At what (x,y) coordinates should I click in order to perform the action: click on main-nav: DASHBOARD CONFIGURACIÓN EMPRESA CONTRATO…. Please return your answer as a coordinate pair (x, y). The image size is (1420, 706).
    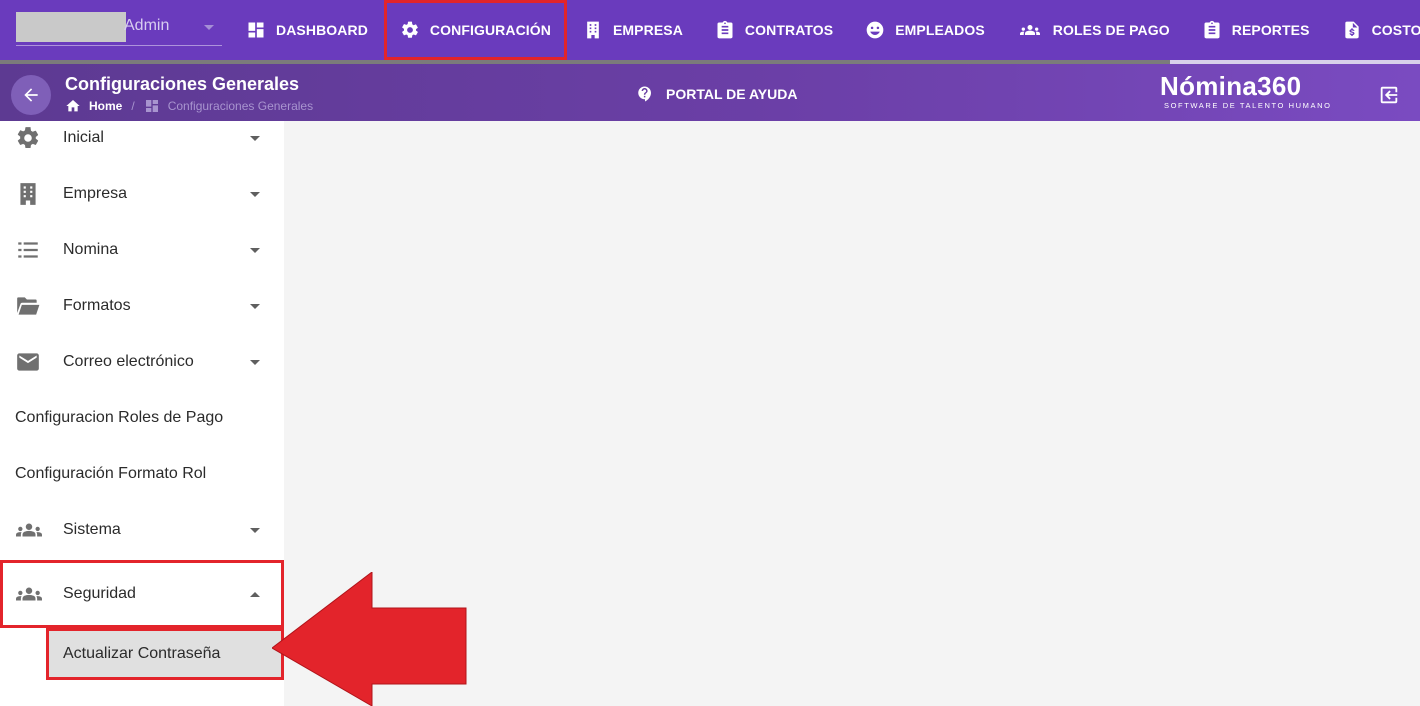
    Looking at the image, I should click on (825, 30).